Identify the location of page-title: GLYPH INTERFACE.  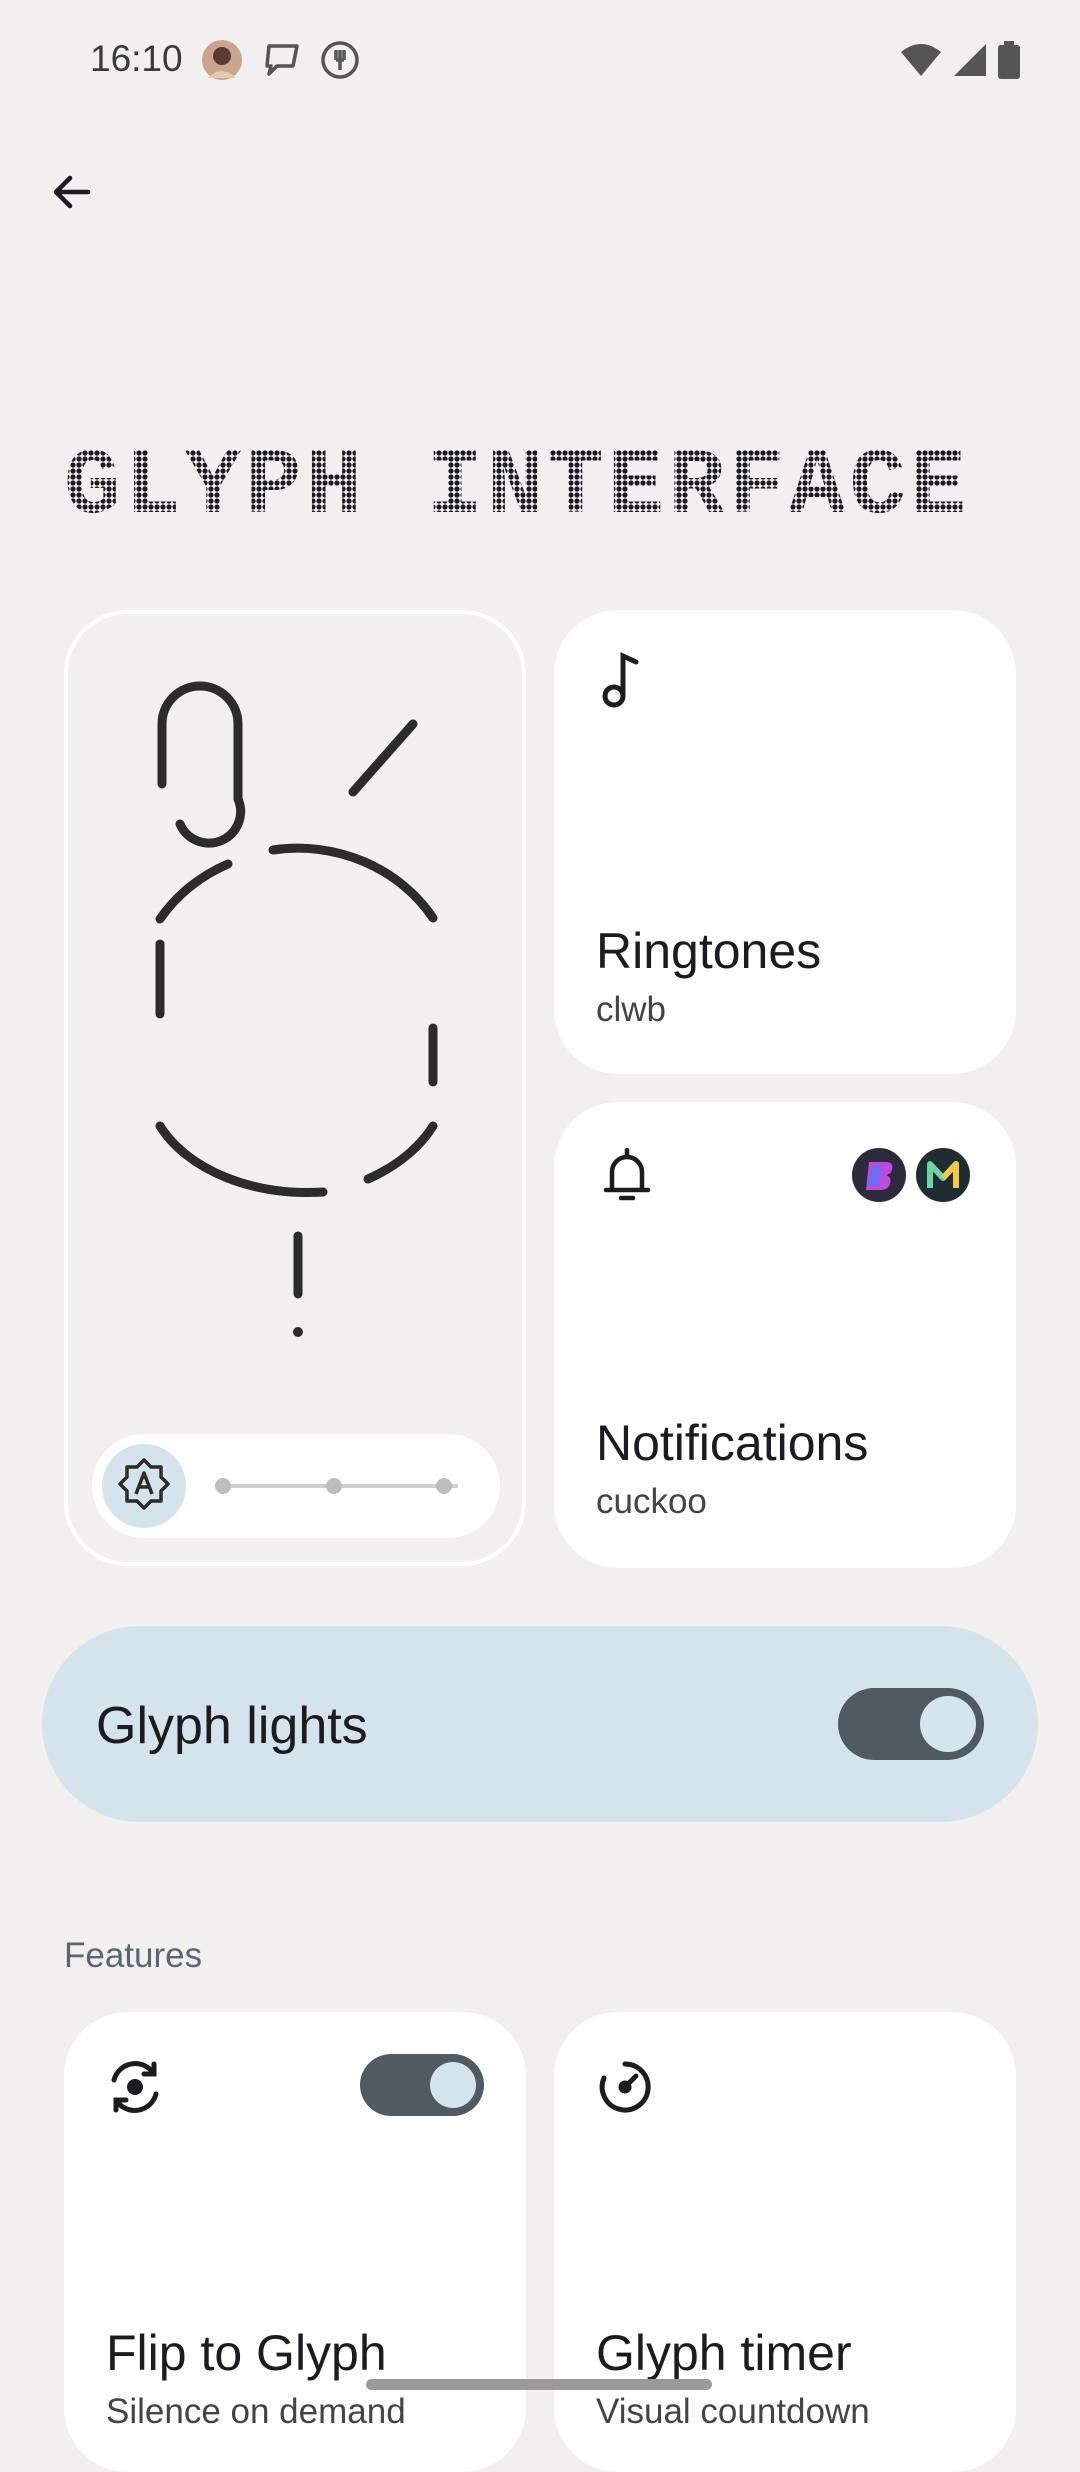
(514, 475).